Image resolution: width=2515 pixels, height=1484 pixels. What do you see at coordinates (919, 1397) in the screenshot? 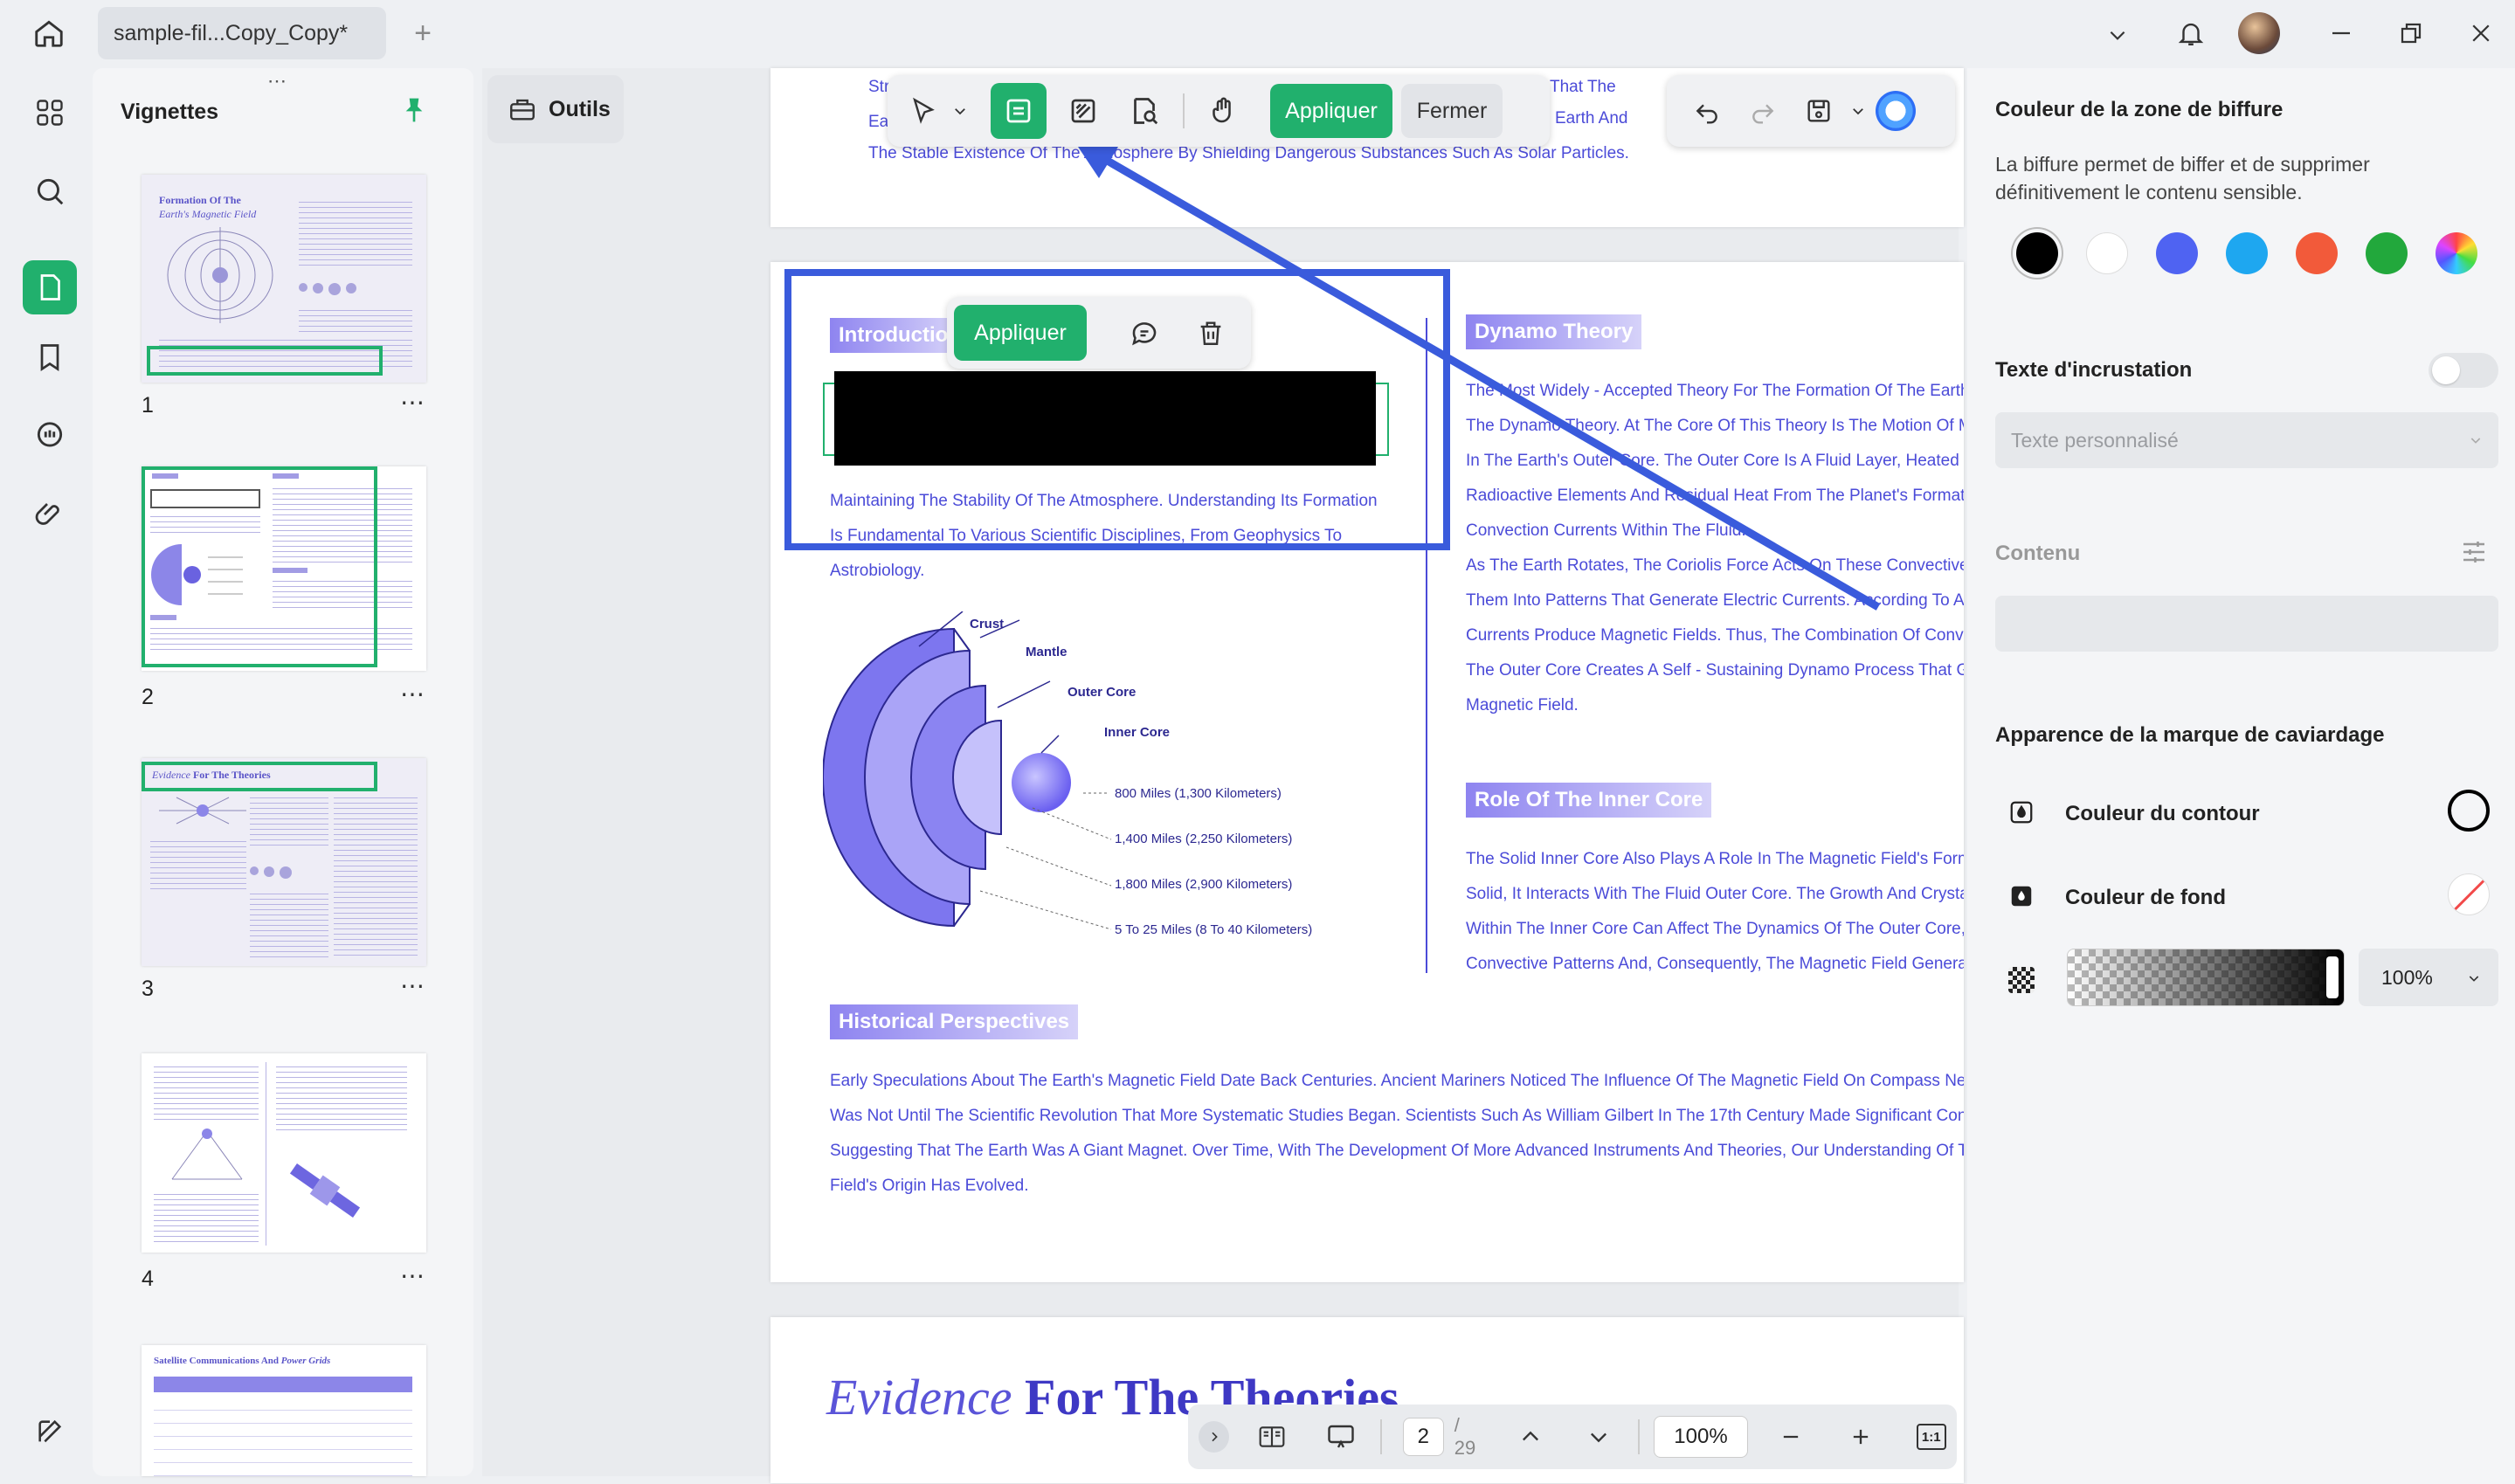
I see `page-title-italic: Evidence` at bounding box center [919, 1397].